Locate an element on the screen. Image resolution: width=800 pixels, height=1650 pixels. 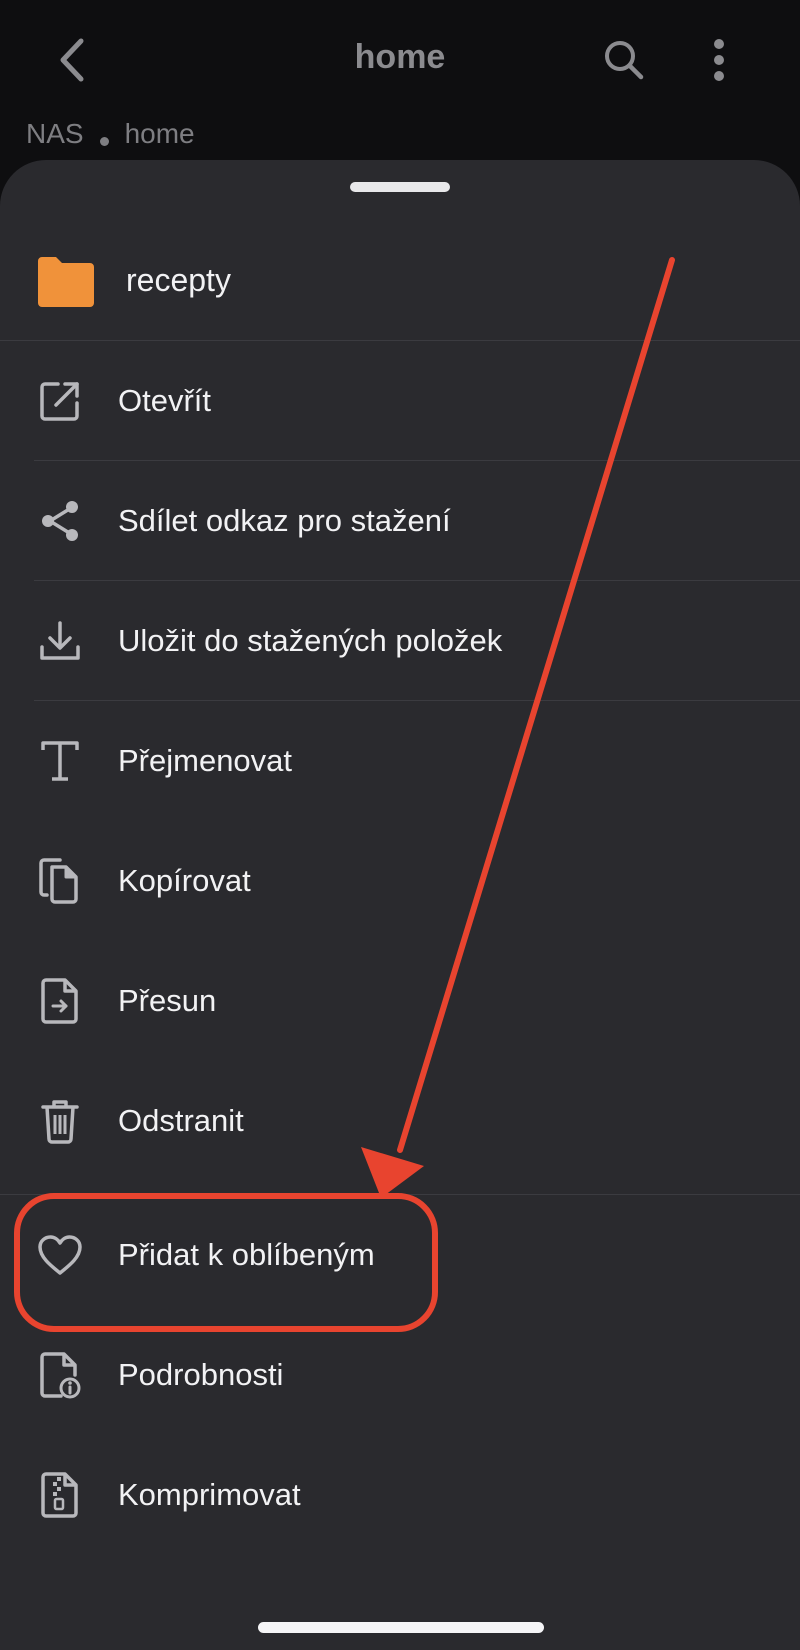
menu-item-label: Přejmenovat is located at coordinates (205, 760).